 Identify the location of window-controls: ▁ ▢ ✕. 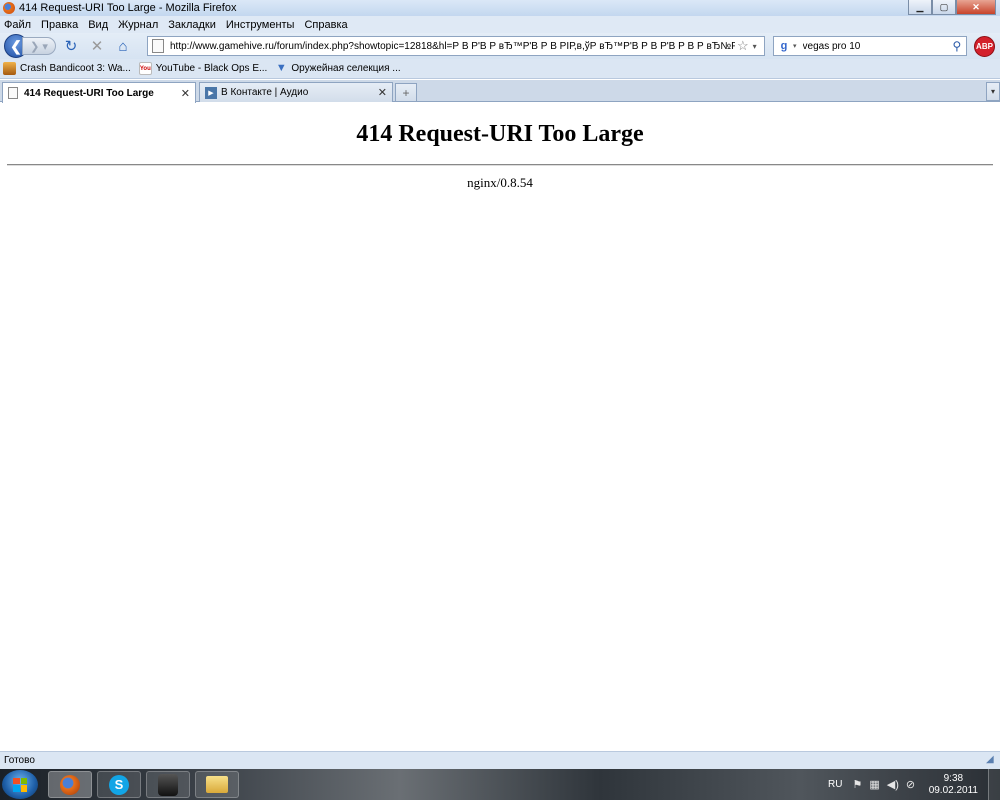
(952, 7).